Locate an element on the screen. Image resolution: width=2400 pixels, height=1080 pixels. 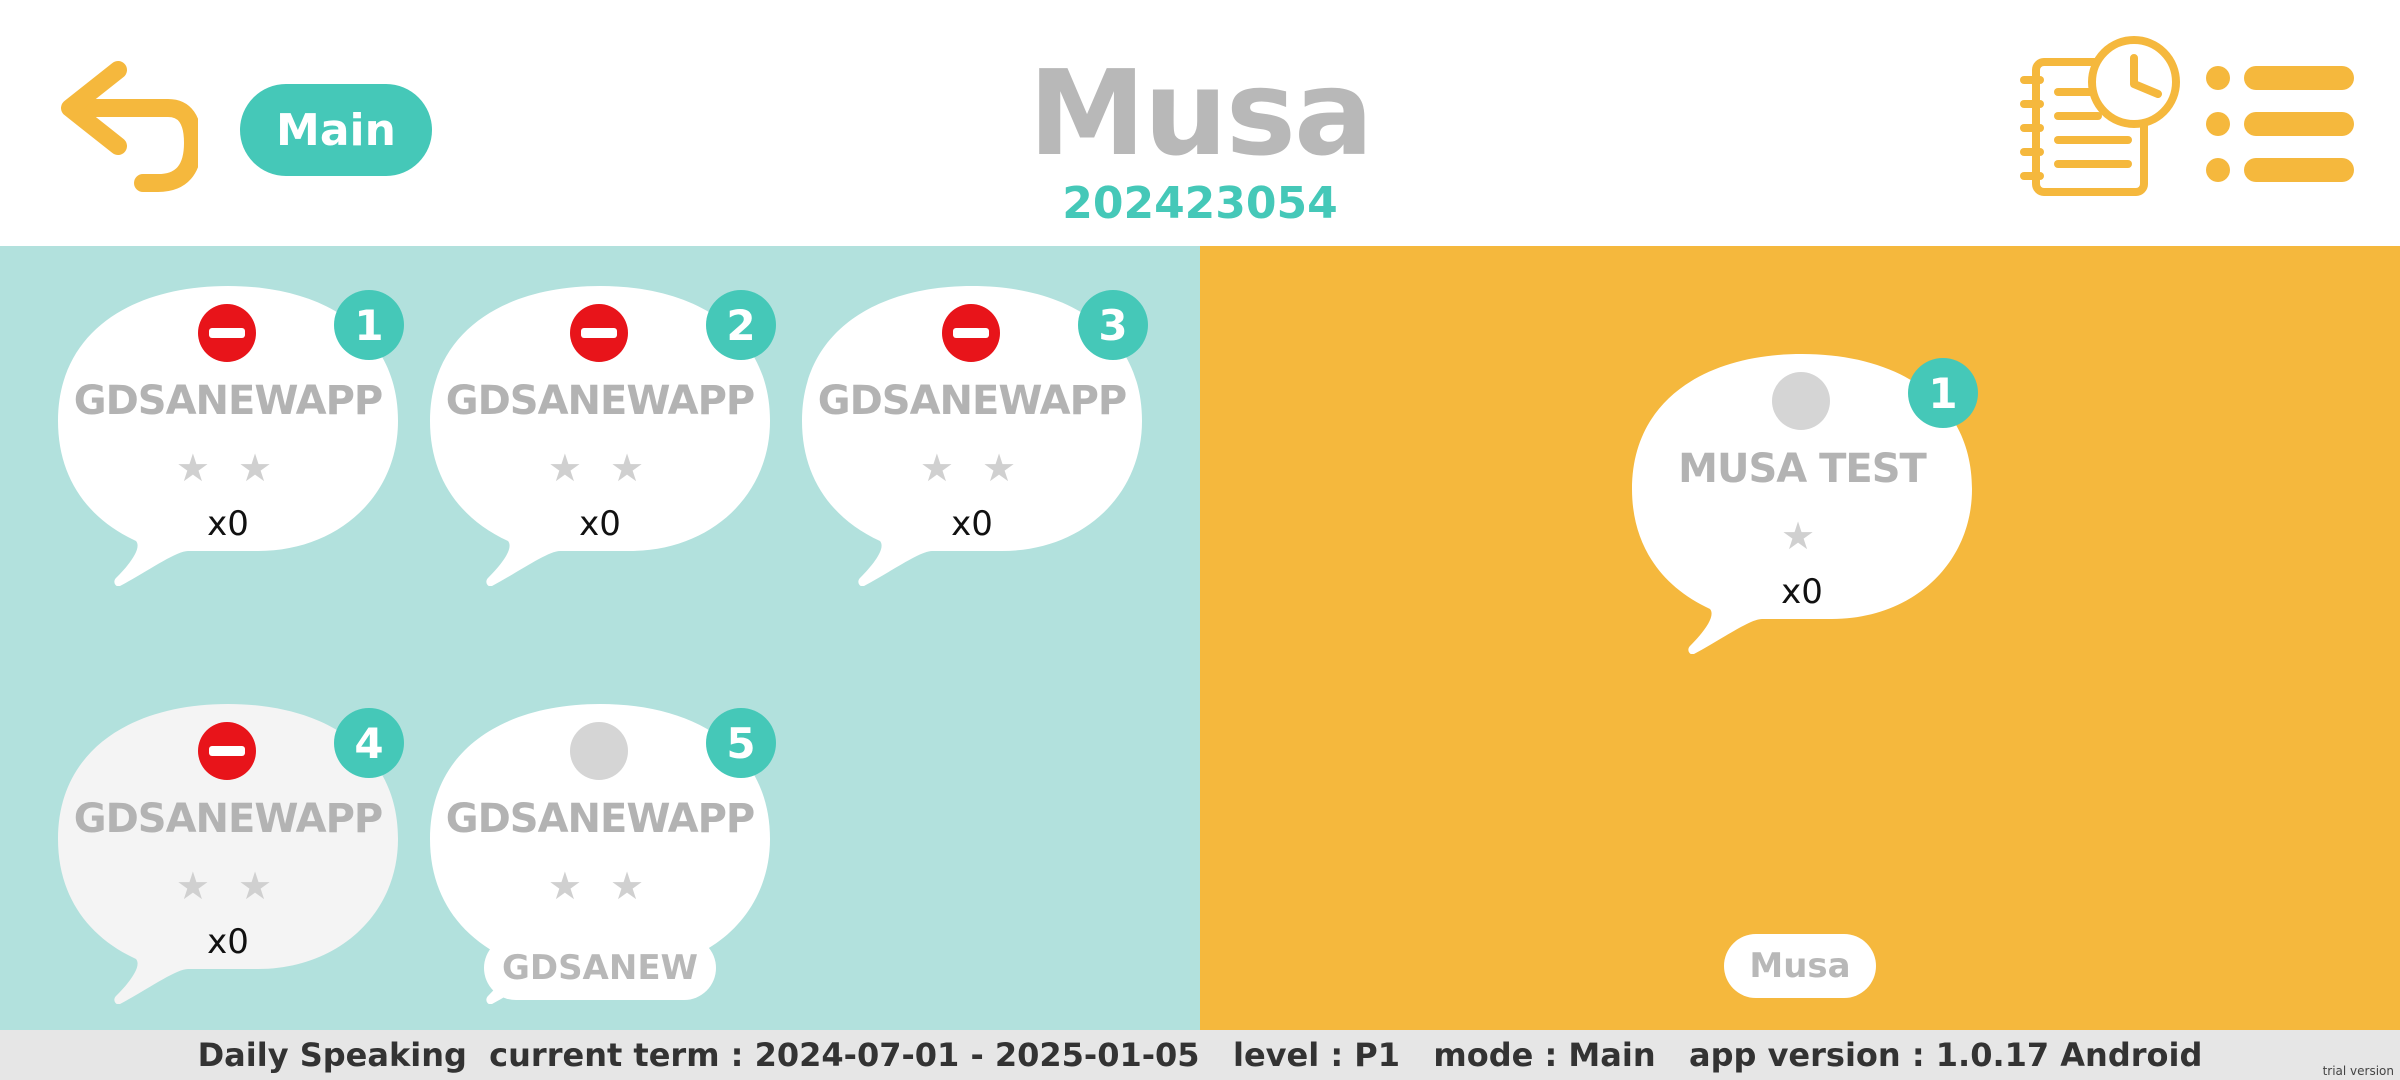
lesson-number-badge: 5 is located at coordinates (741, 743).